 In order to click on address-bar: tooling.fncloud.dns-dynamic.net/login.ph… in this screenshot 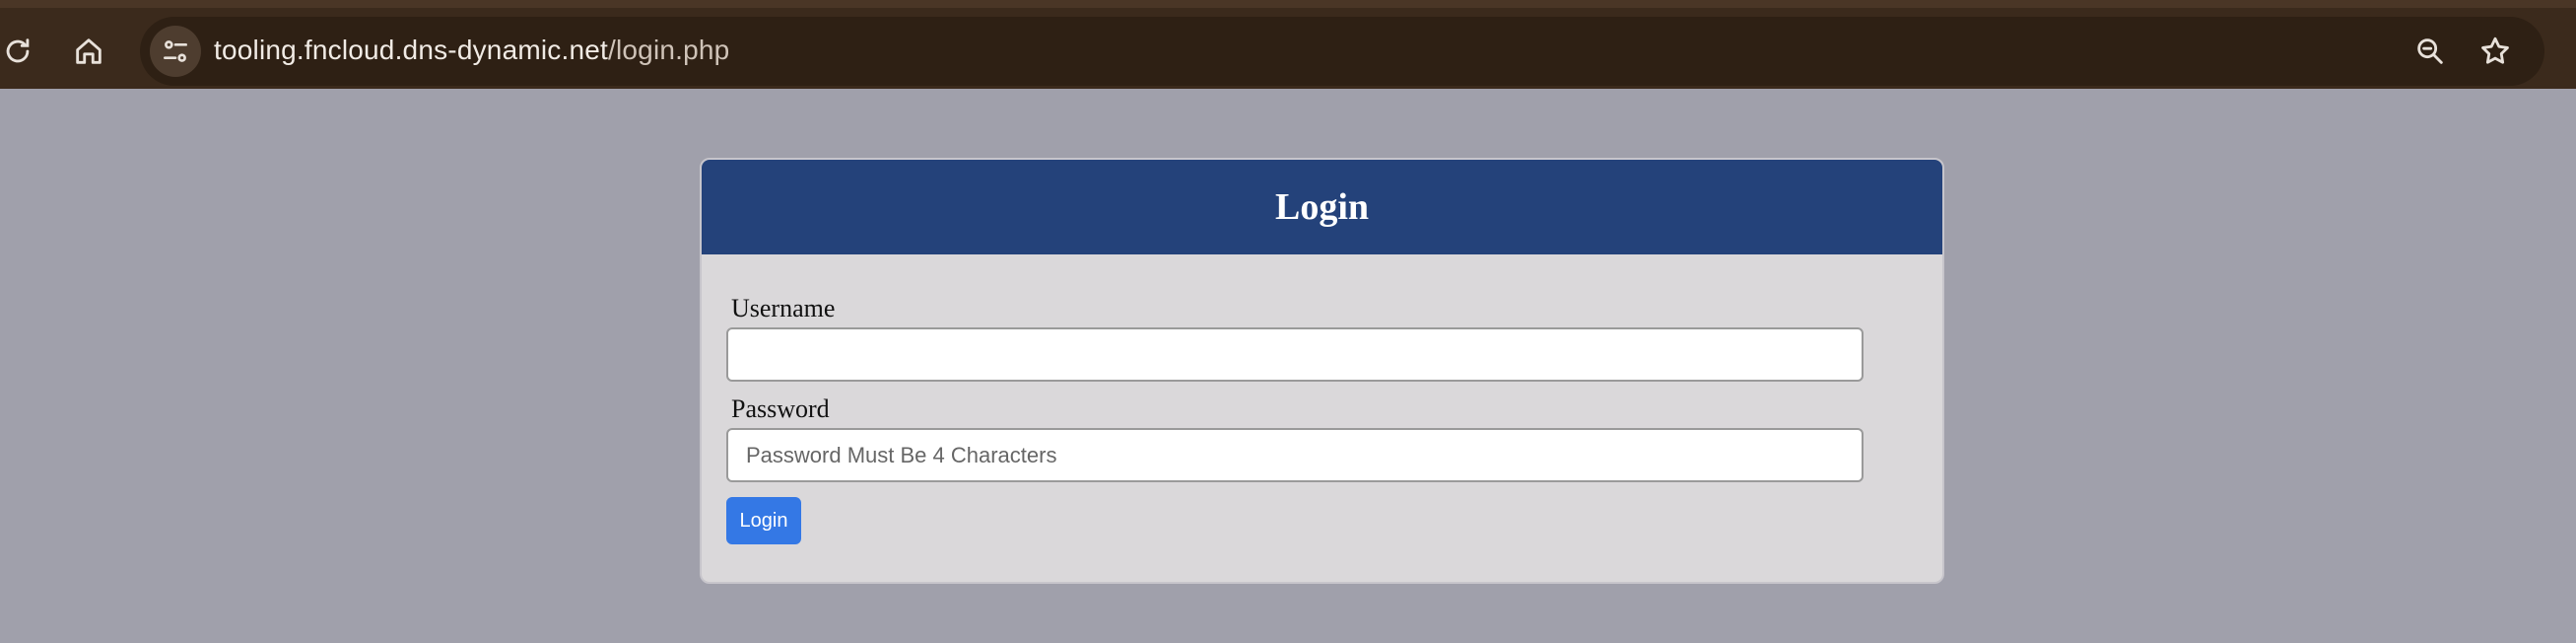, I will do `click(1342, 51)`.